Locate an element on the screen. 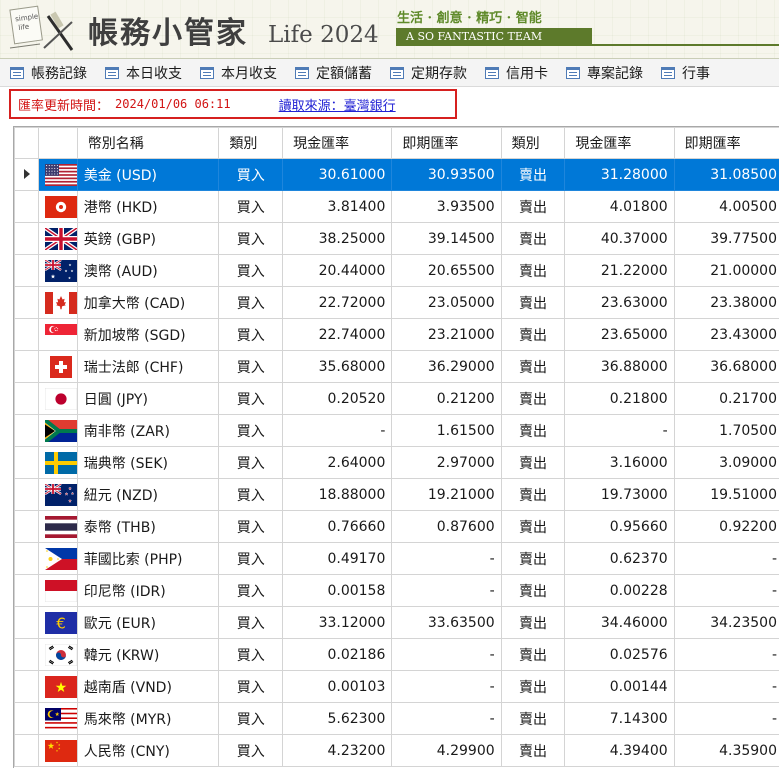  sell-cash-rate-cell: 23.65000 is located at coordinates (619, 335).